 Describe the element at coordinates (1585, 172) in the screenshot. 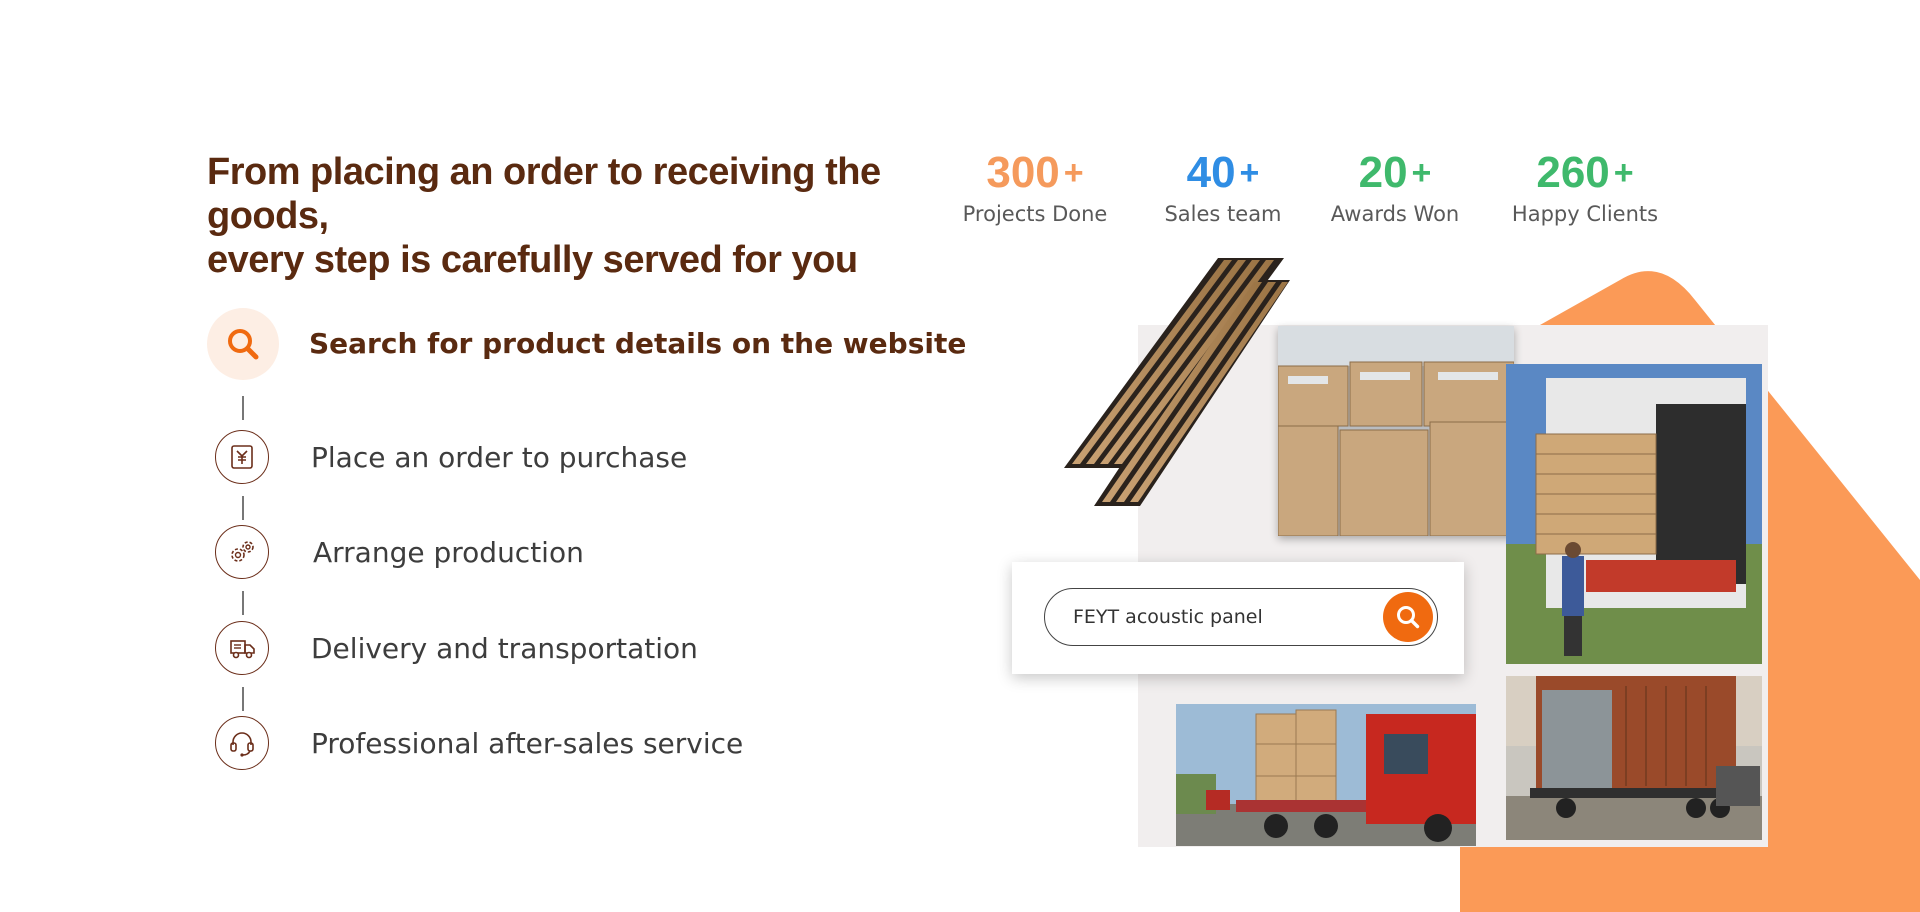

I see `stat-clients-value: 260 +` at that location.